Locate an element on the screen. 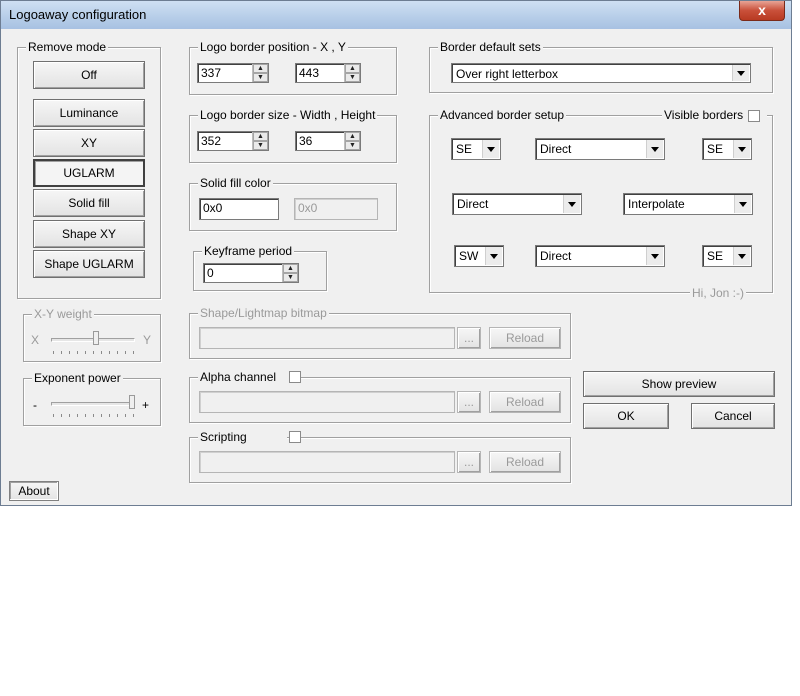  border-default-select: Over right letterbox is located at coordinates (601, 73).